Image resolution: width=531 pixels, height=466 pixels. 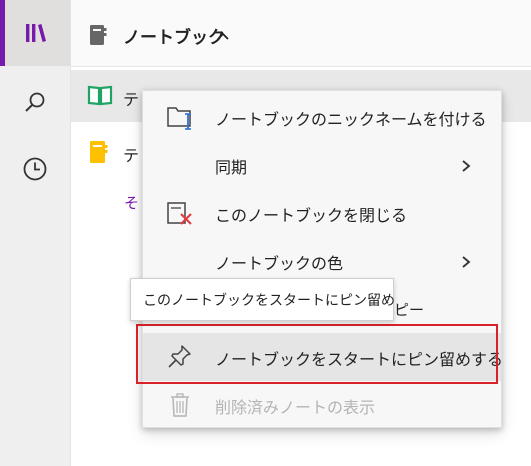 I want to click on menu-item-sync: 同期, so click(x=322, y=165).